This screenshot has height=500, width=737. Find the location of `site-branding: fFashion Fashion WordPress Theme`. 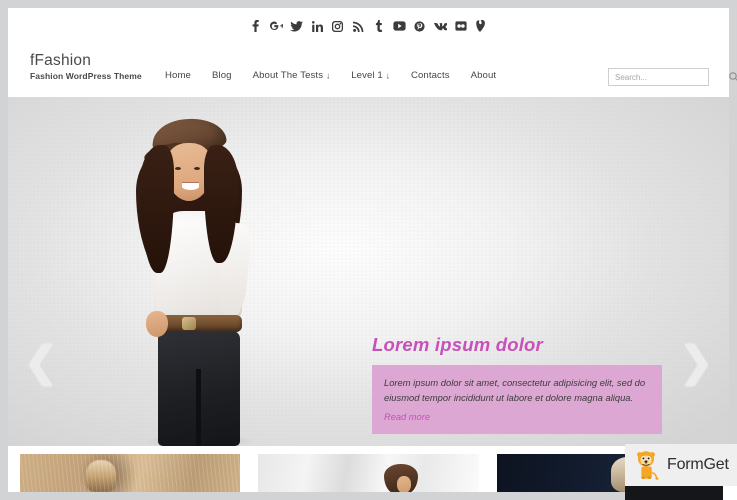

site-branding: fFashion Fashion WordPress Theme is located at coordinates (86, 66).